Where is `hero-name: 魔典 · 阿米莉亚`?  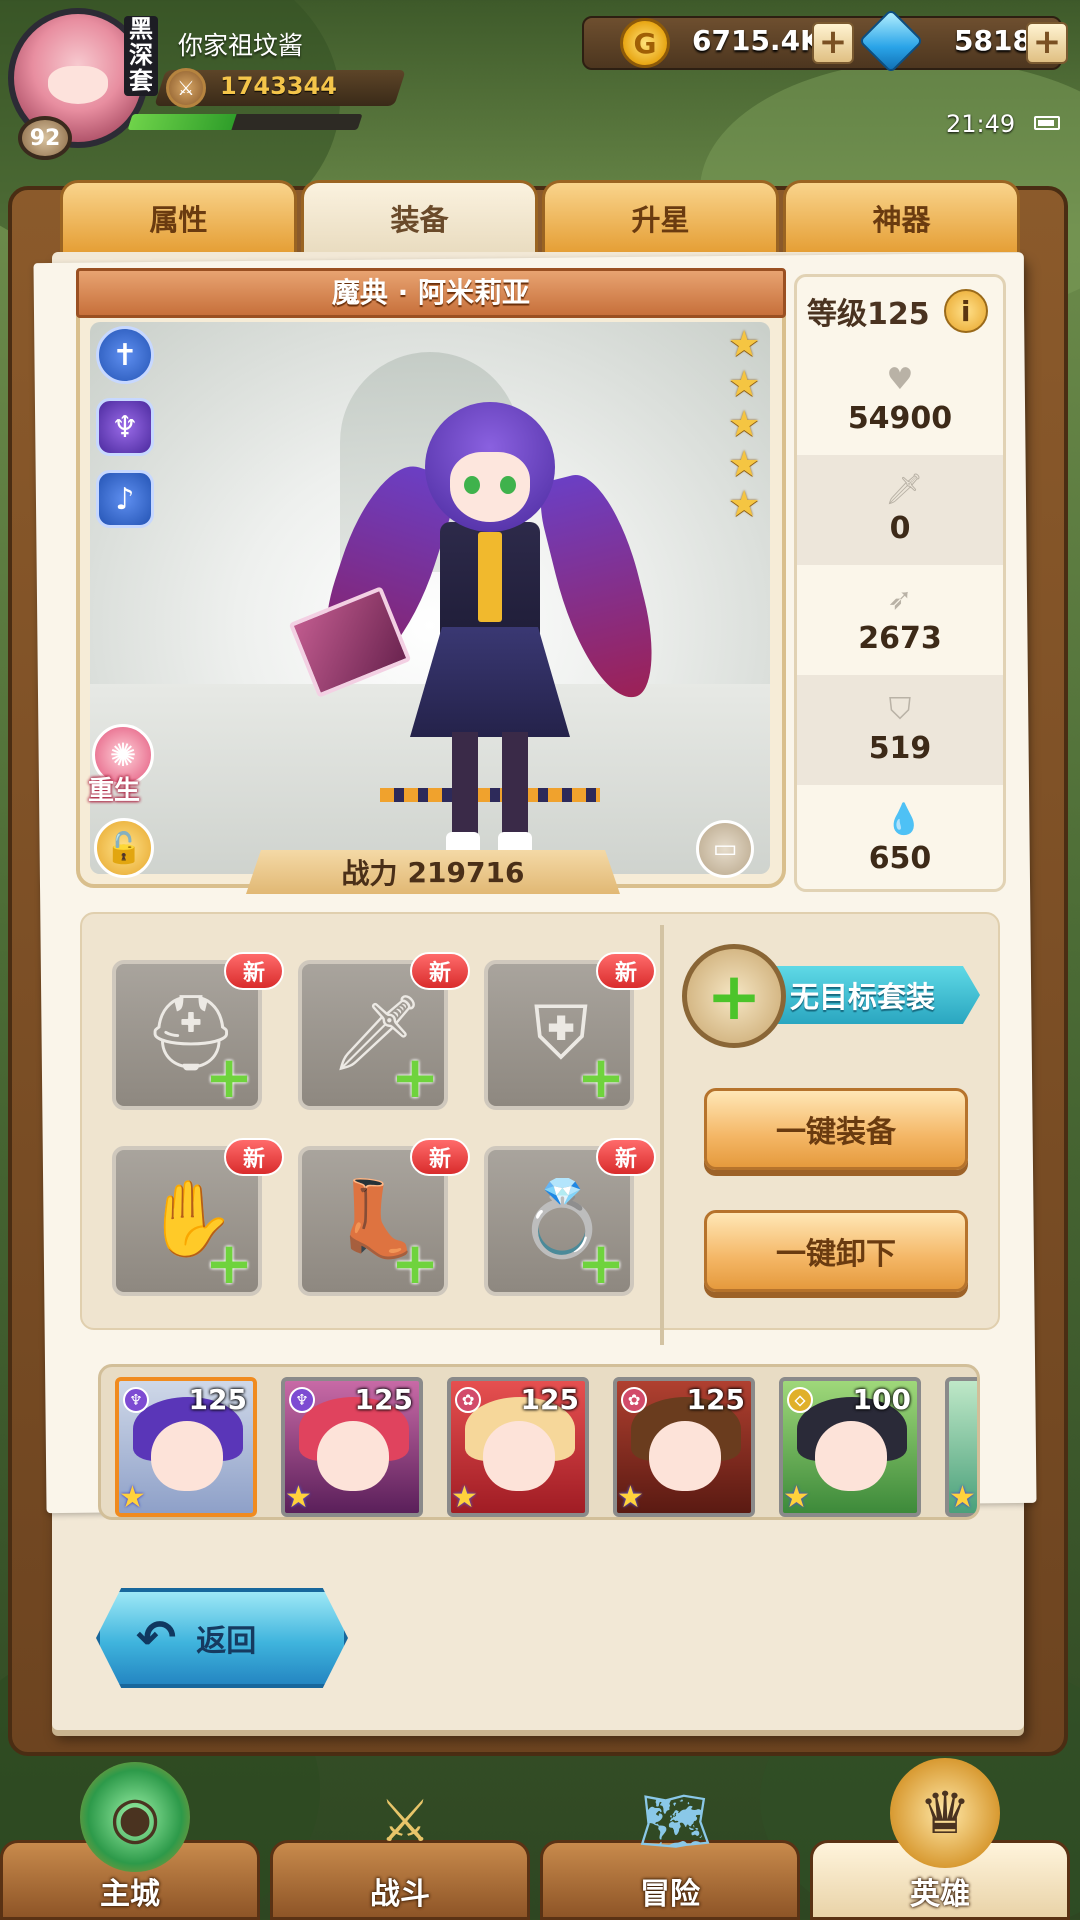
hero-name: 魔典 · 阿米莉亚 is located at coordinates (431, 293).